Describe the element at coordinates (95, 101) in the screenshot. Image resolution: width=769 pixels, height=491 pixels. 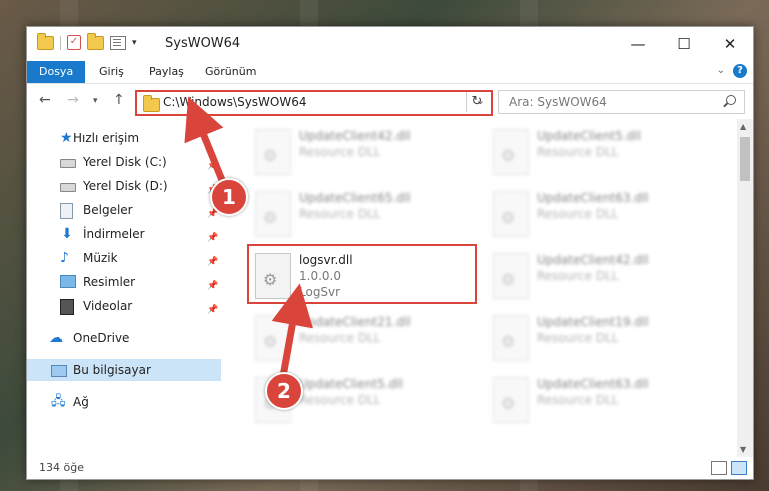
I see `recent-locations-chevron-icon: ▾` at that location.